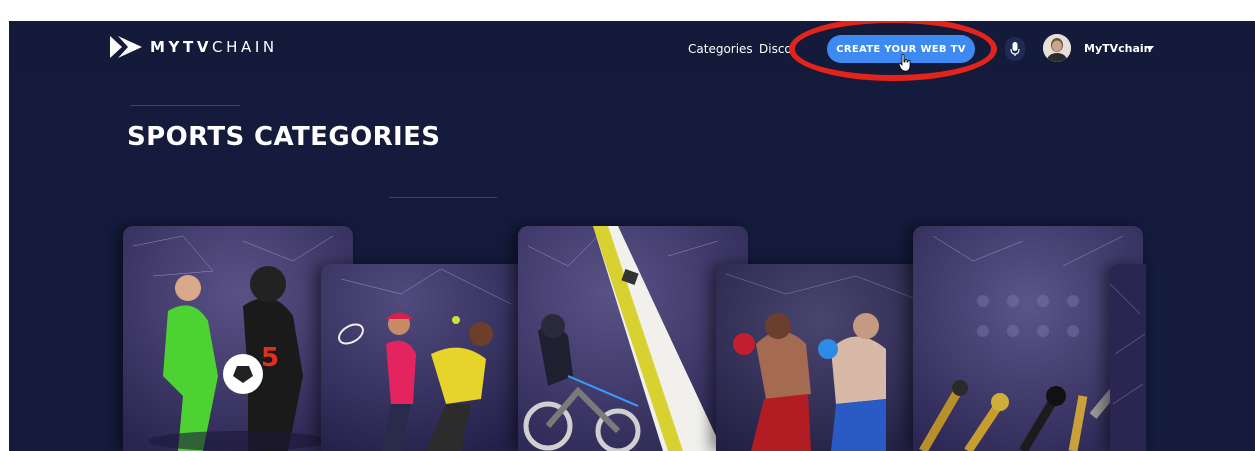  I want to click on nav-categories-link: Categories, so click(720, 49).